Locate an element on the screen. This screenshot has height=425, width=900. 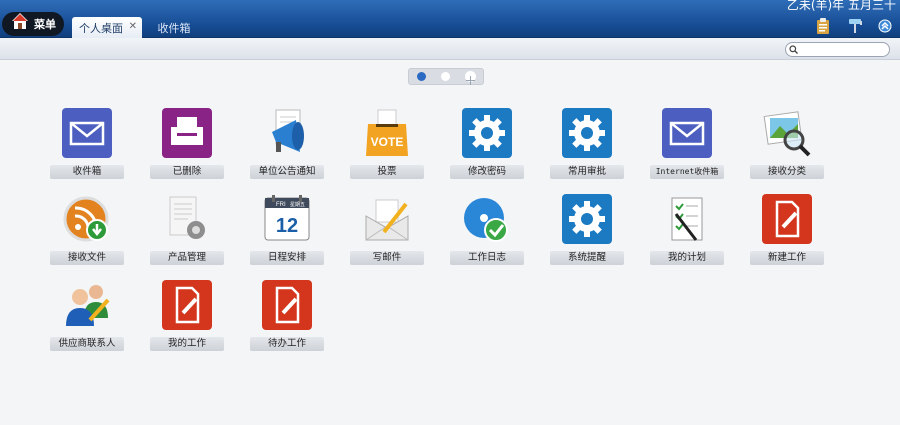
app-label: 我的计划 is located at coordinates (687, 258).